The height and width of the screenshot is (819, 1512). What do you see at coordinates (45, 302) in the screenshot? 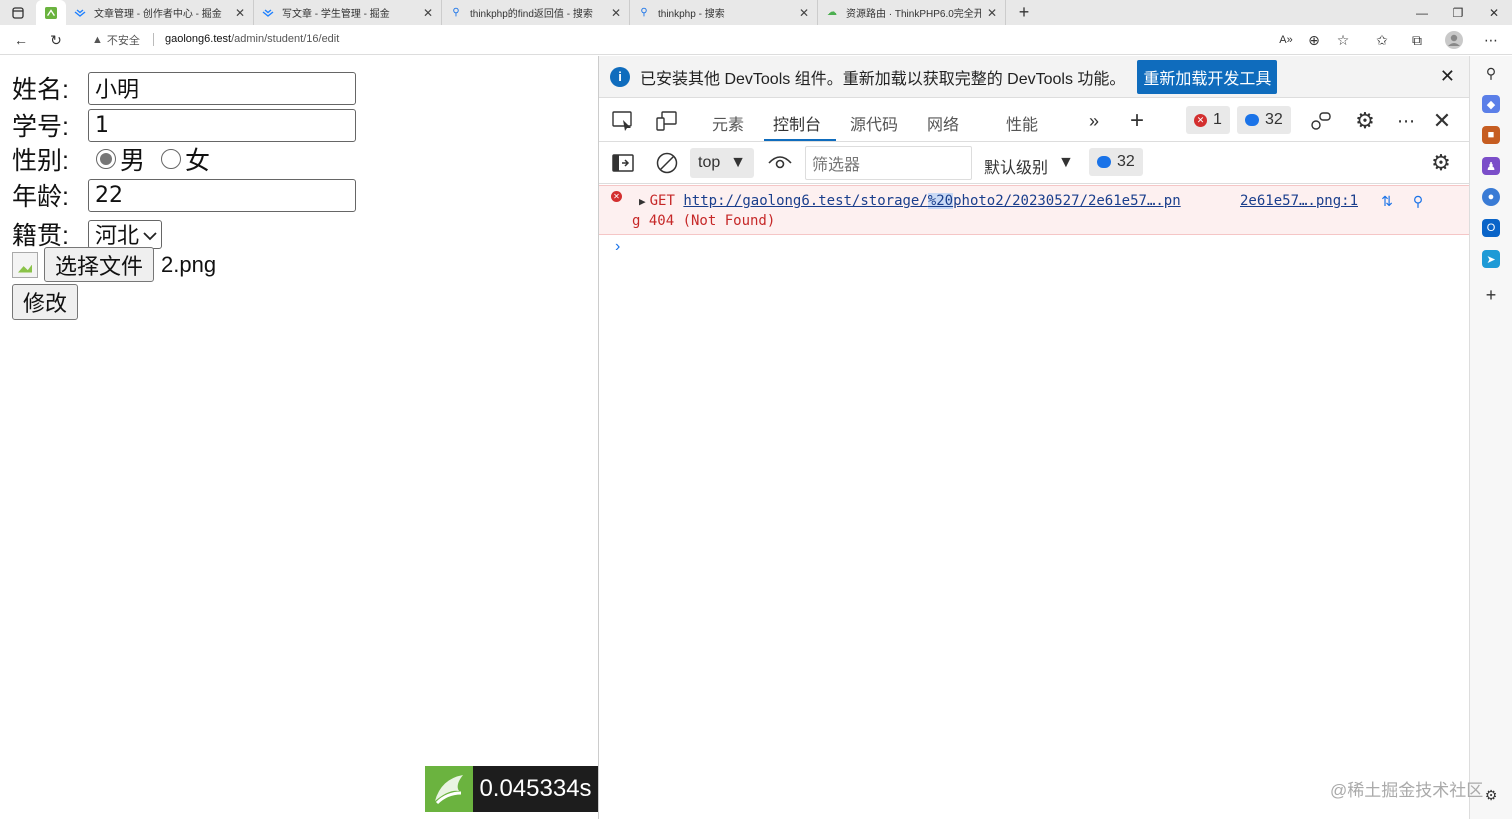
I see `submit-button: 修改` at bounding box center [45, 302].